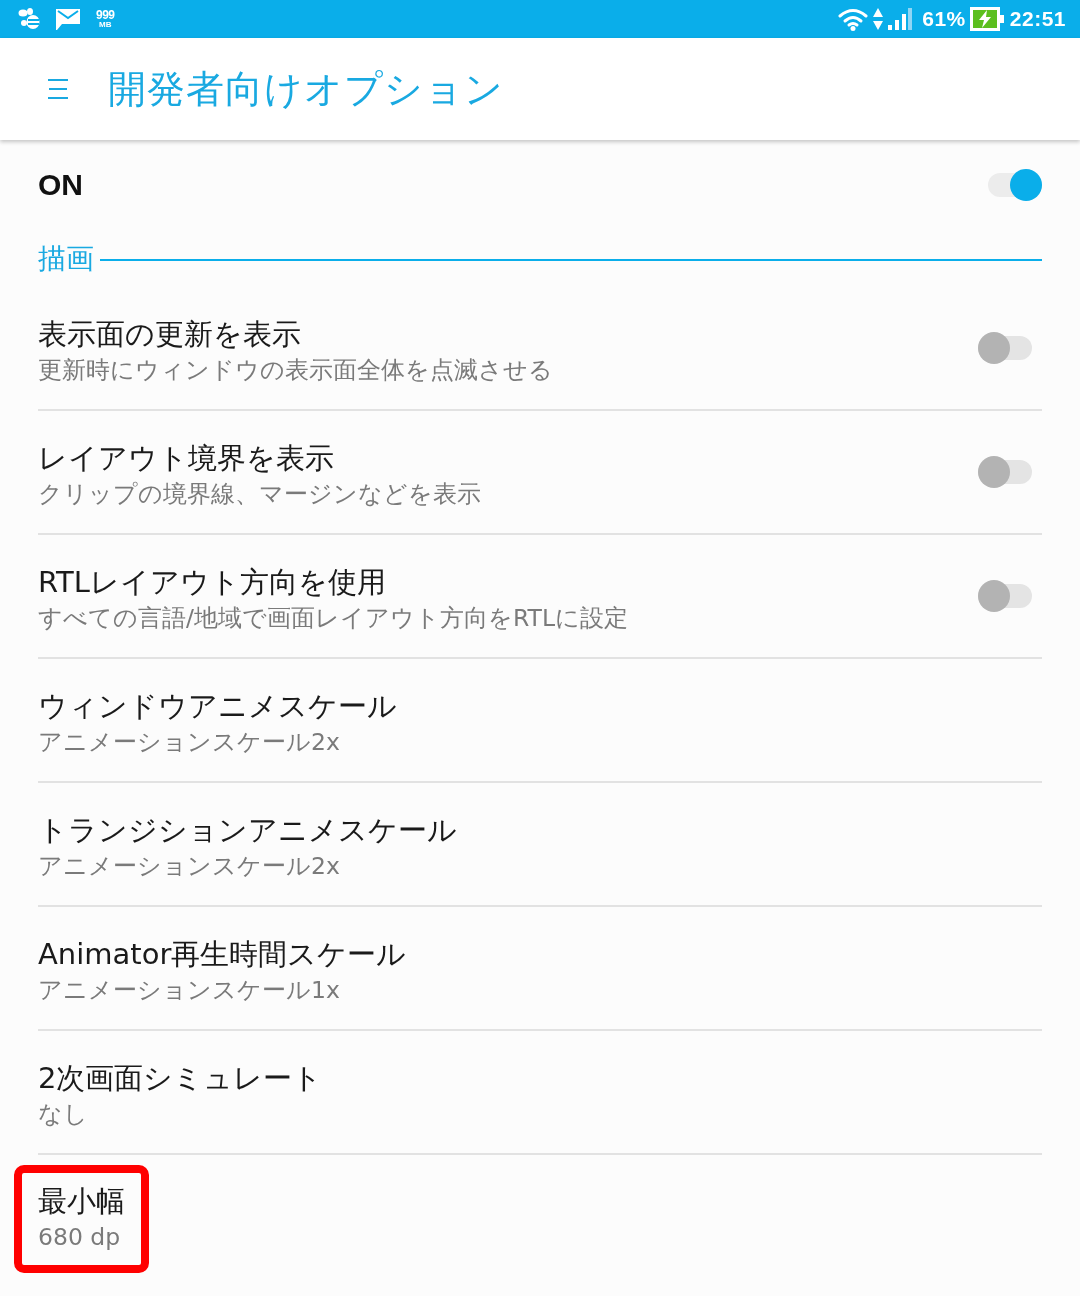 The image size is (1080, 1296). What do you see at coordinates (259, 494) in the screenshot?
I see `setting-summary: クリップの境界線、マージンなどを表示` at bounding box center [259, 494].